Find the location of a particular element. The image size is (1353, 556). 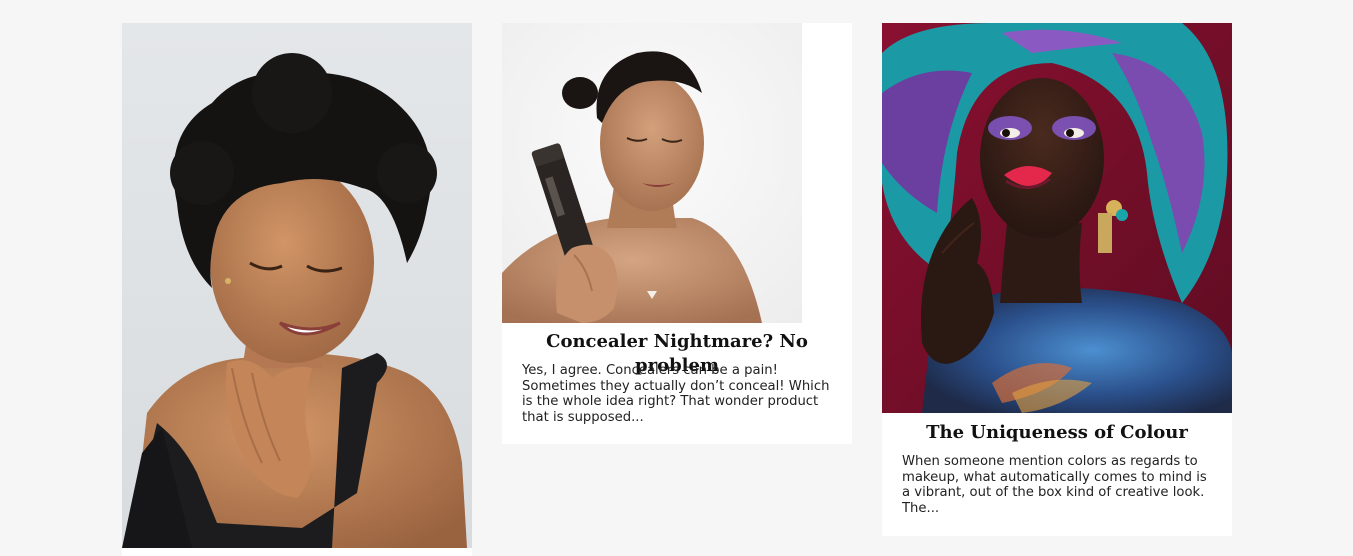

concealer-photo is located at coordinates (652, 173).